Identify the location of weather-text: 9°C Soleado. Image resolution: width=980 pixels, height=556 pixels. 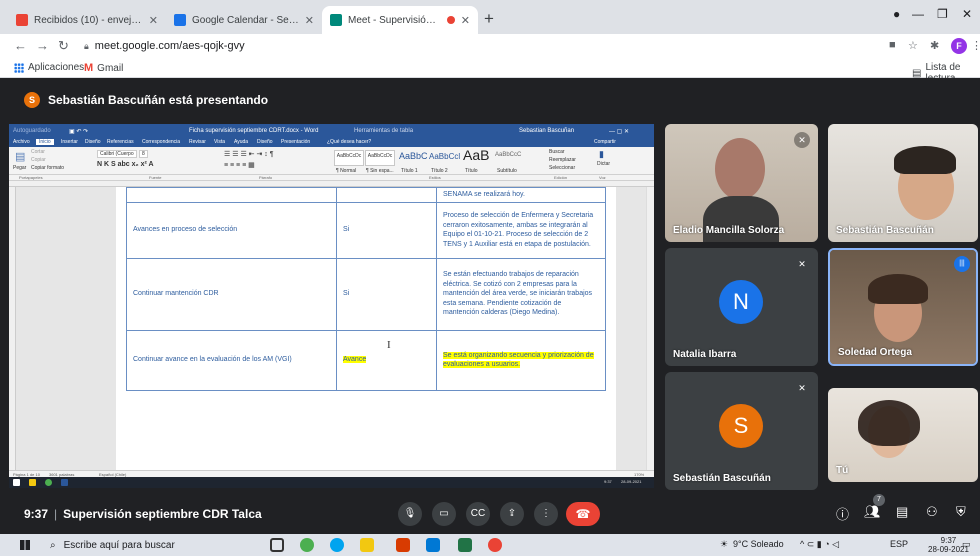
(758, 544).